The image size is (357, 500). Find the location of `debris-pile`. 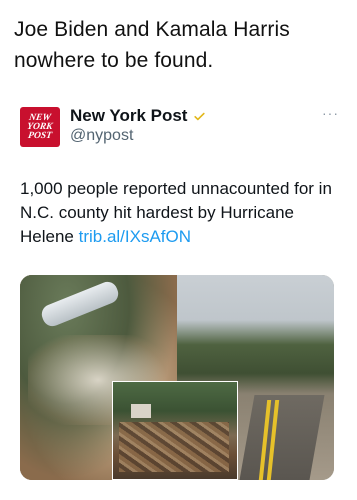

debris-pile is located at coordinates (174, 447).